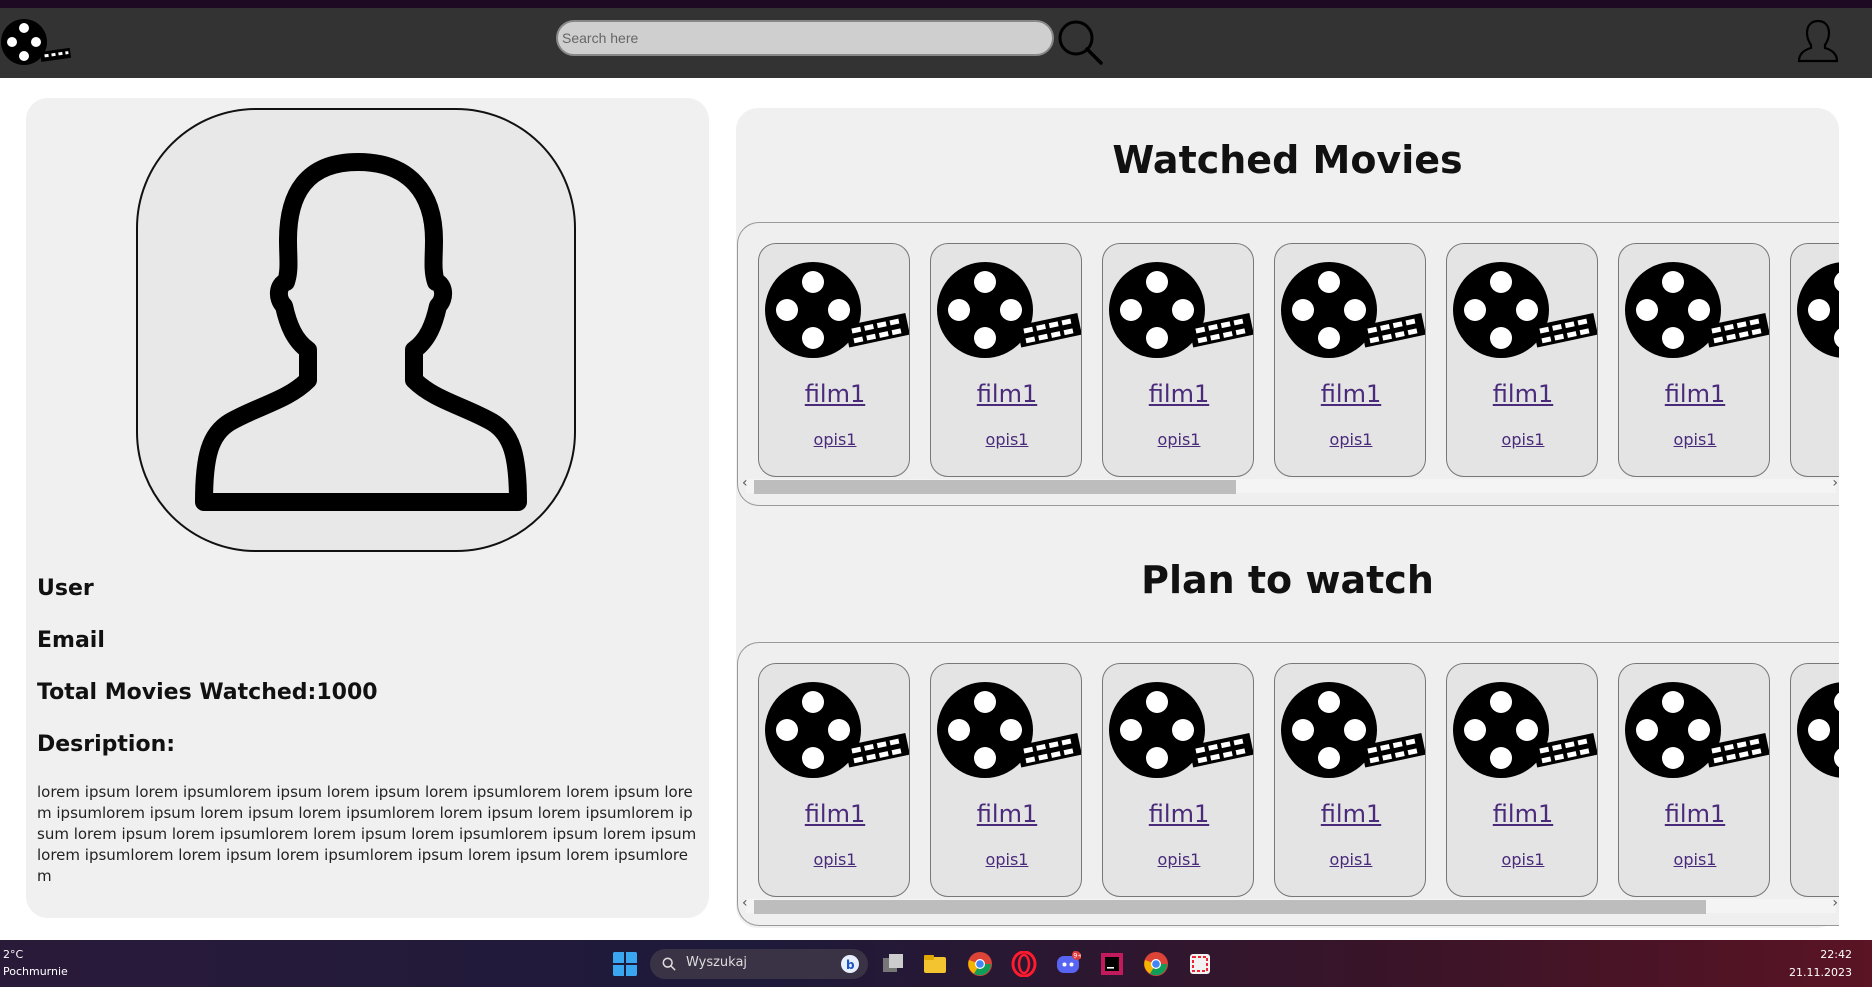 The width and height of the screenshot is (1872, 987). What do you see at coordinates (625, 964) in the screenshot?
I see `windows-start-icon` at bounding box center [625, 964].